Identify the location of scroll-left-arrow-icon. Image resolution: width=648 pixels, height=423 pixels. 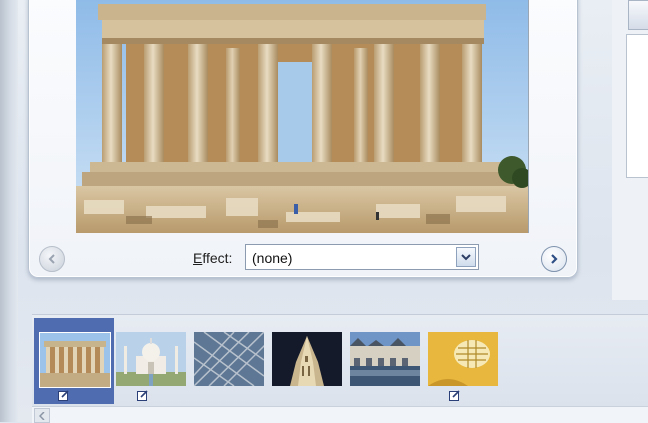
(42, 415).